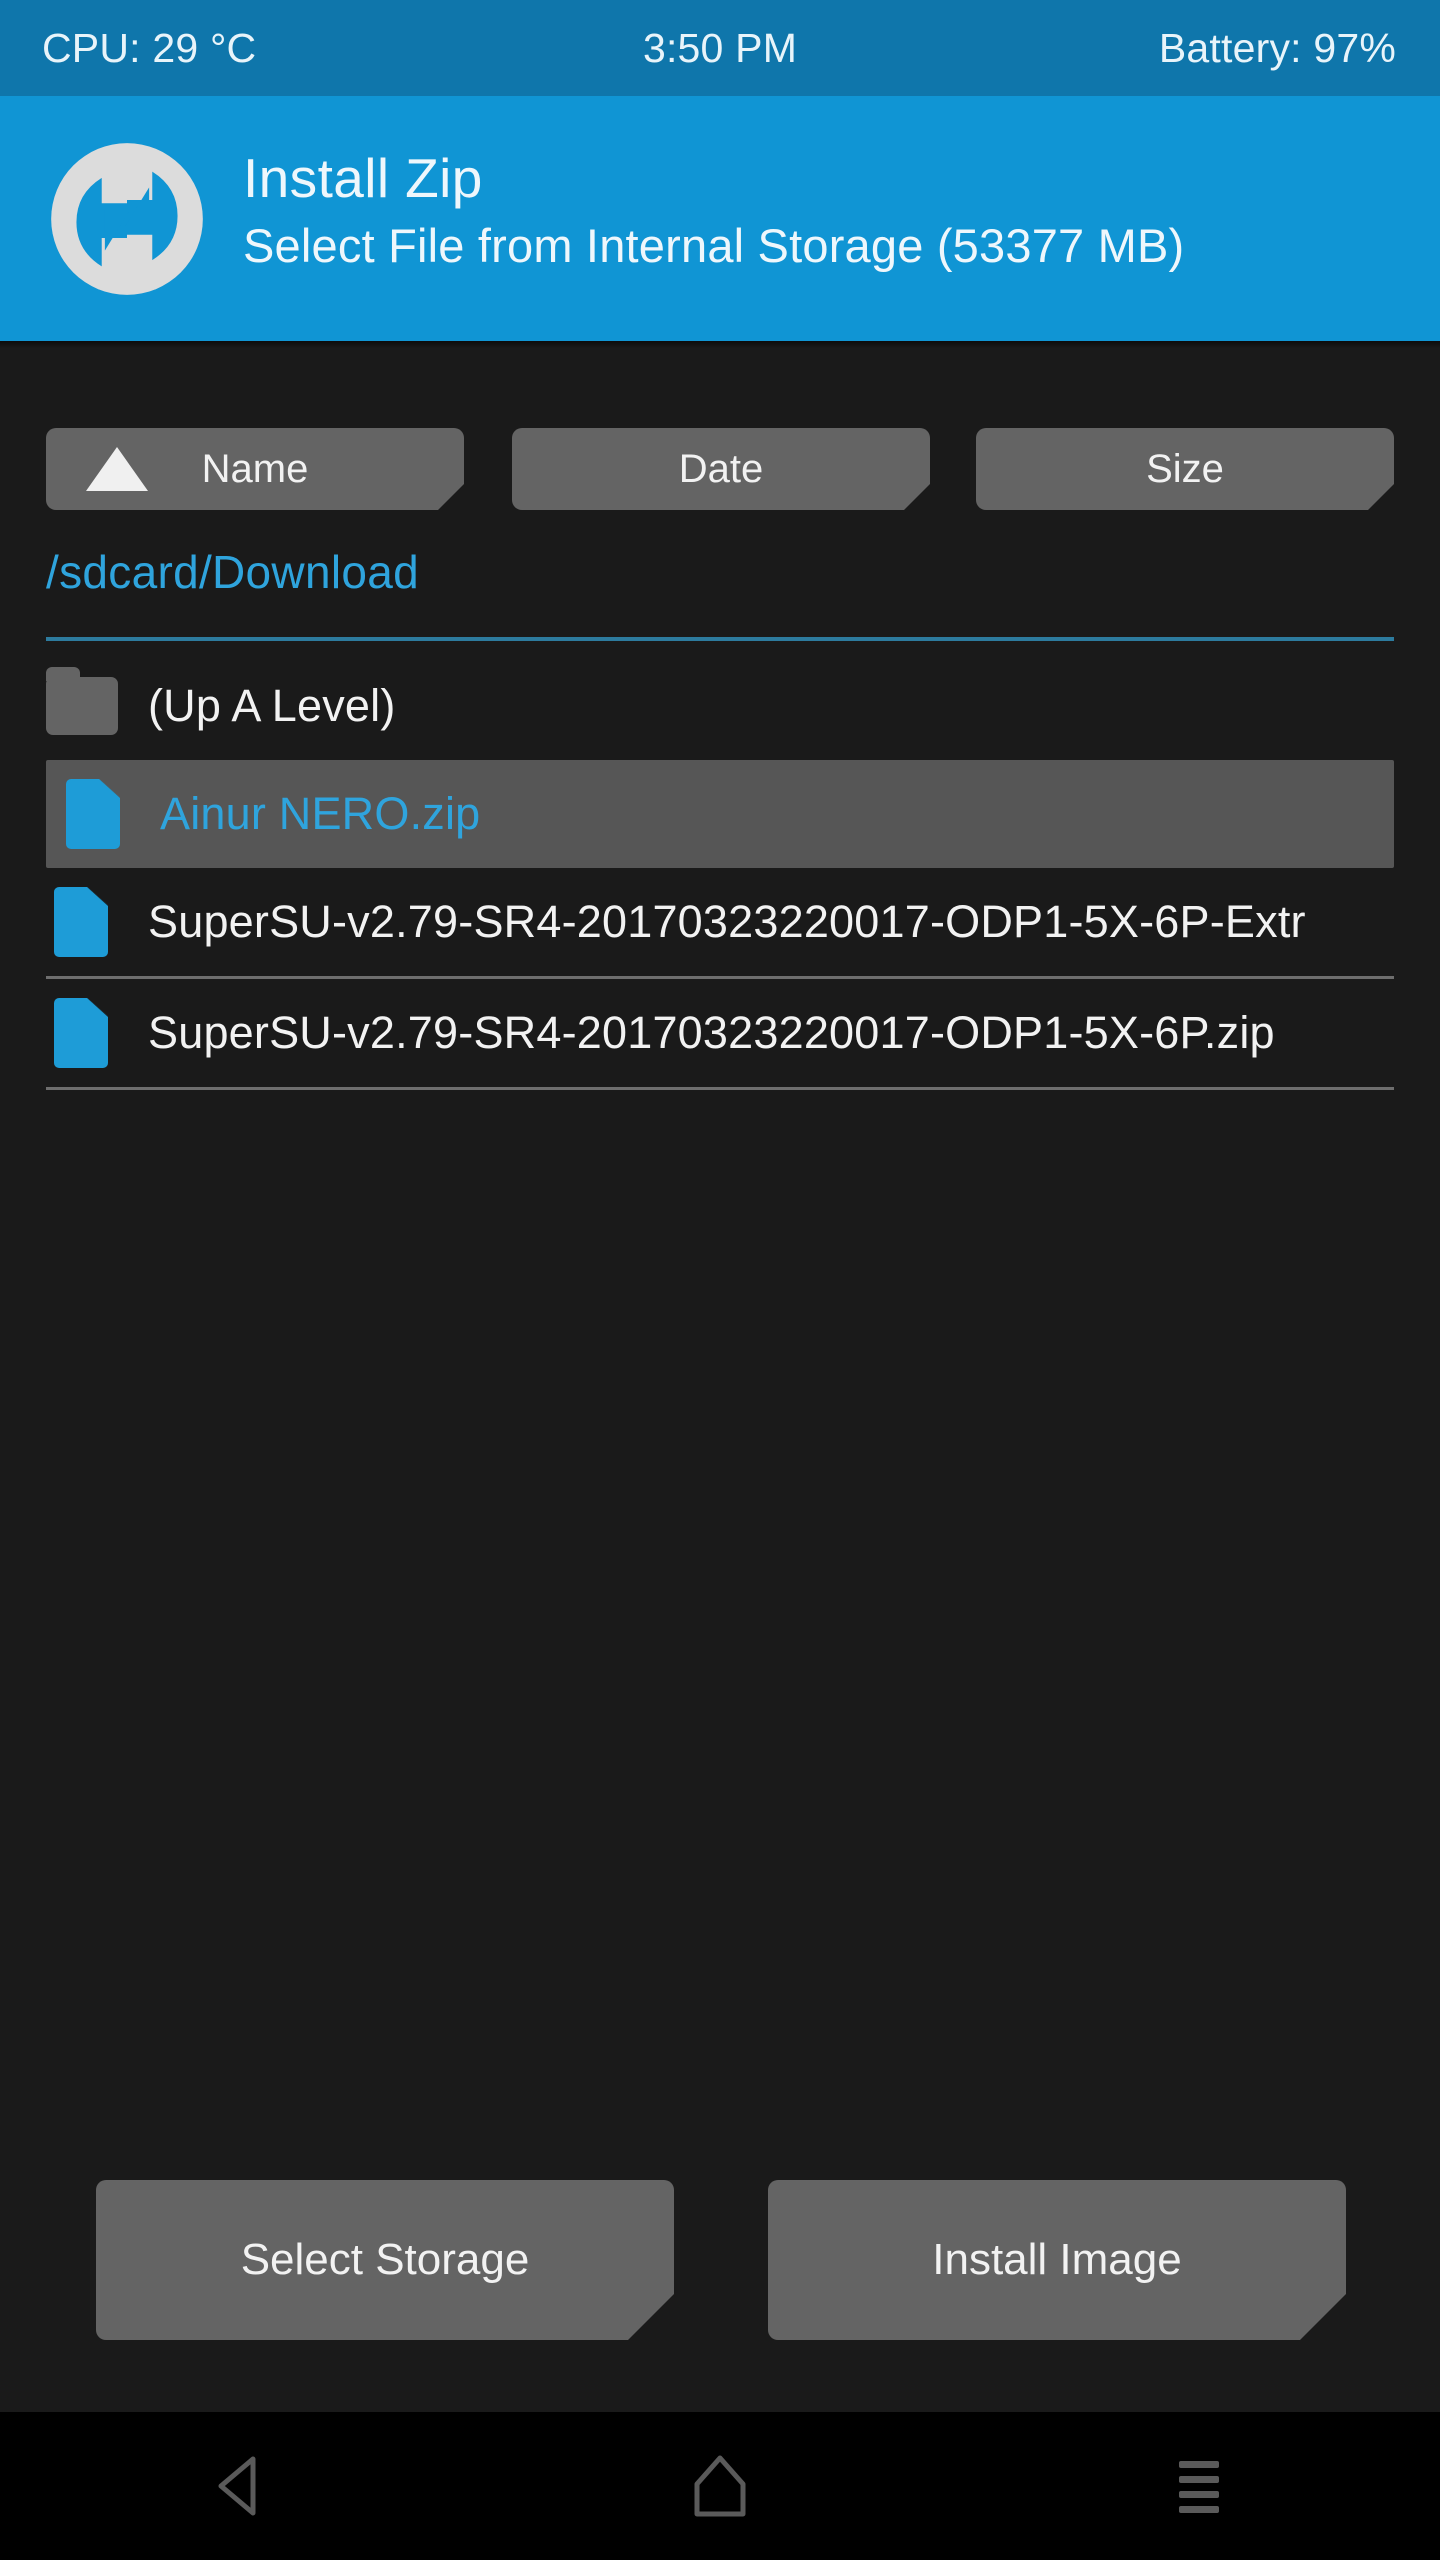 Image resolution: width=1440 pixels, height=2560 pixels. I want to click on select-storage-label: Select Storage, so click(385, 2259).